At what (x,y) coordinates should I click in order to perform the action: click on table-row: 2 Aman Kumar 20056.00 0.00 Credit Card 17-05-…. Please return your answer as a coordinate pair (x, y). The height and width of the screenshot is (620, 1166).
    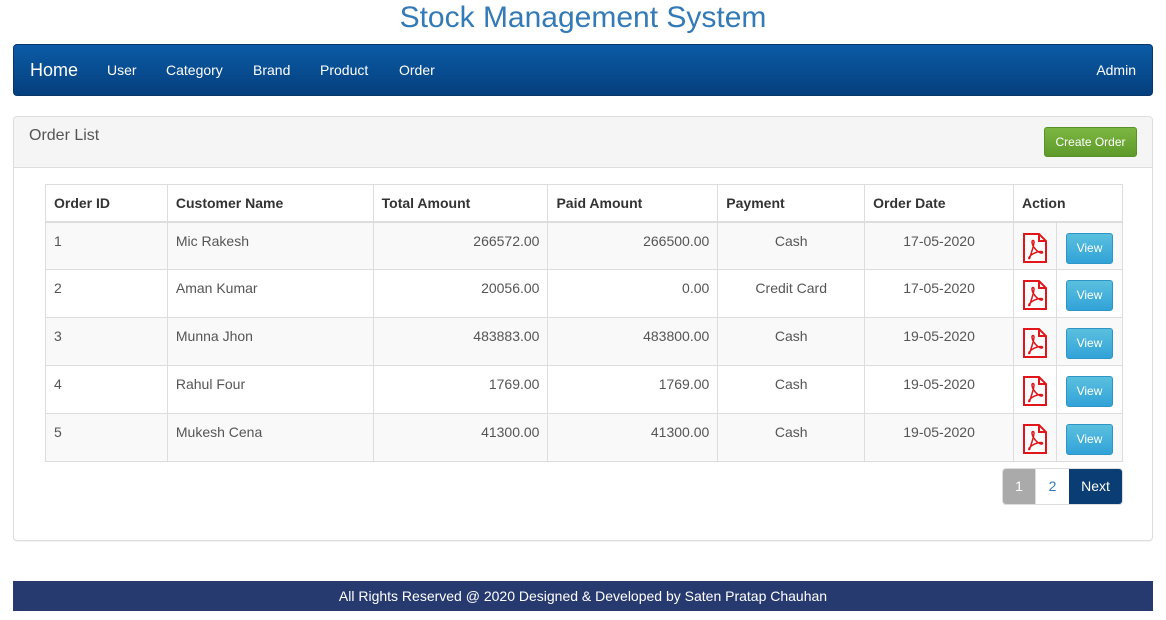
    Looking at the image, I should click on (584, 293).